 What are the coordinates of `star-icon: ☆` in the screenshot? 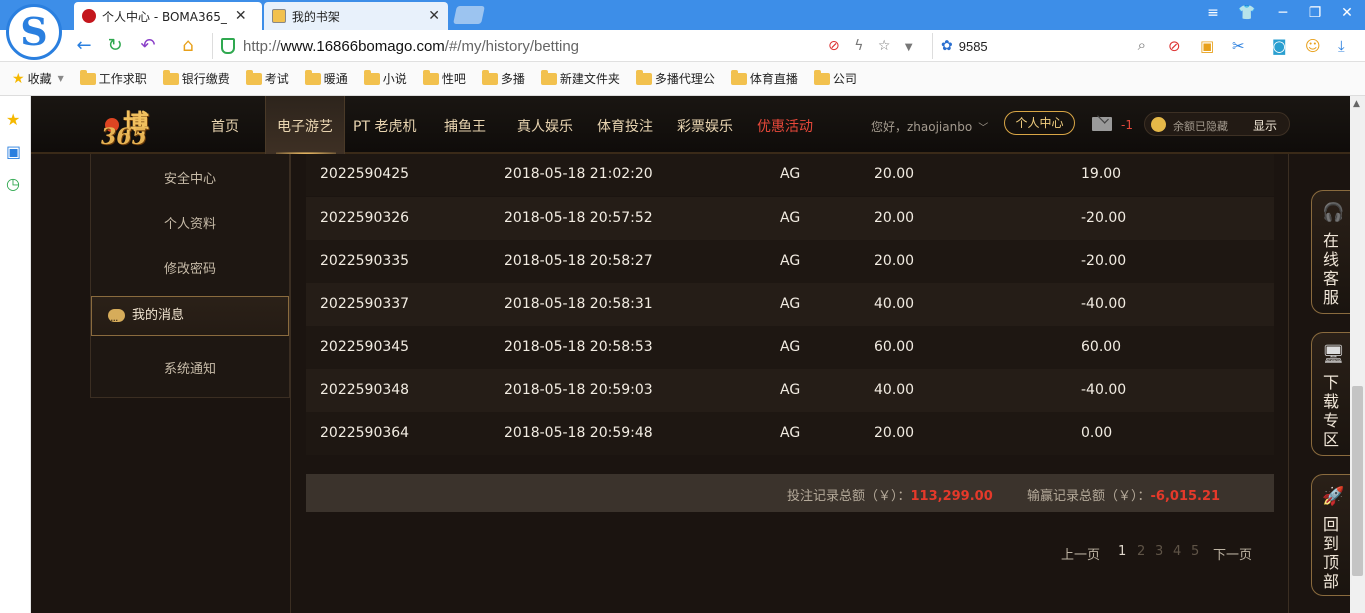 It's located at (884, 46).